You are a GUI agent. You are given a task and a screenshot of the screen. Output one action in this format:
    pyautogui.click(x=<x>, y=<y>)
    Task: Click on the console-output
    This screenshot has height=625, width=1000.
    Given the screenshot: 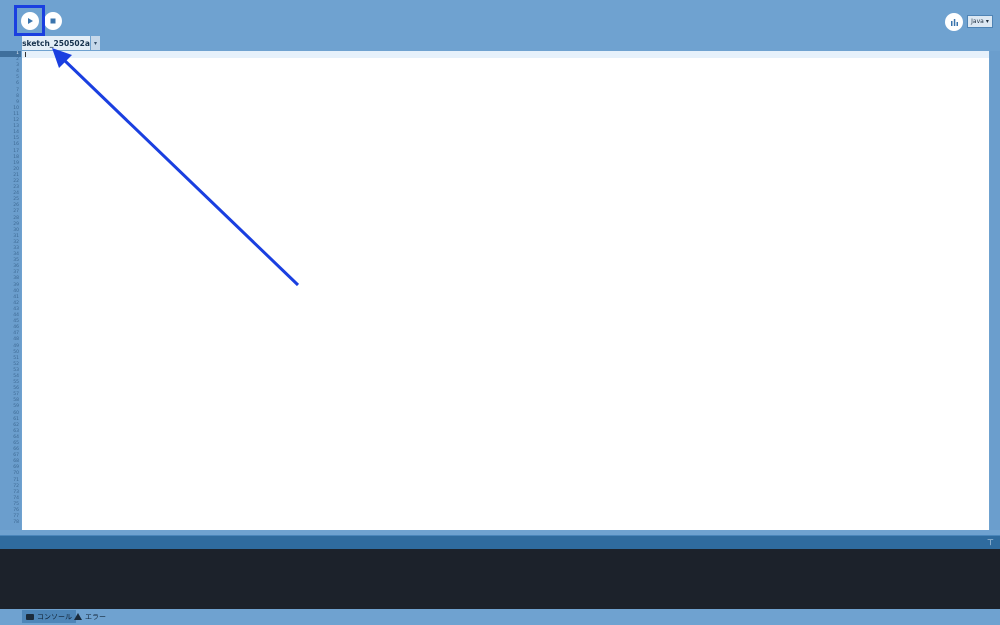 What is the action you would take?
    pyautogui.click(x=500, y=579)
    